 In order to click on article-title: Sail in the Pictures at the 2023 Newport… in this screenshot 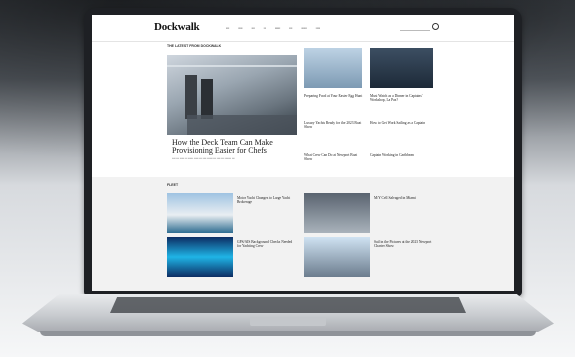, I will do `click(404, 244)`.